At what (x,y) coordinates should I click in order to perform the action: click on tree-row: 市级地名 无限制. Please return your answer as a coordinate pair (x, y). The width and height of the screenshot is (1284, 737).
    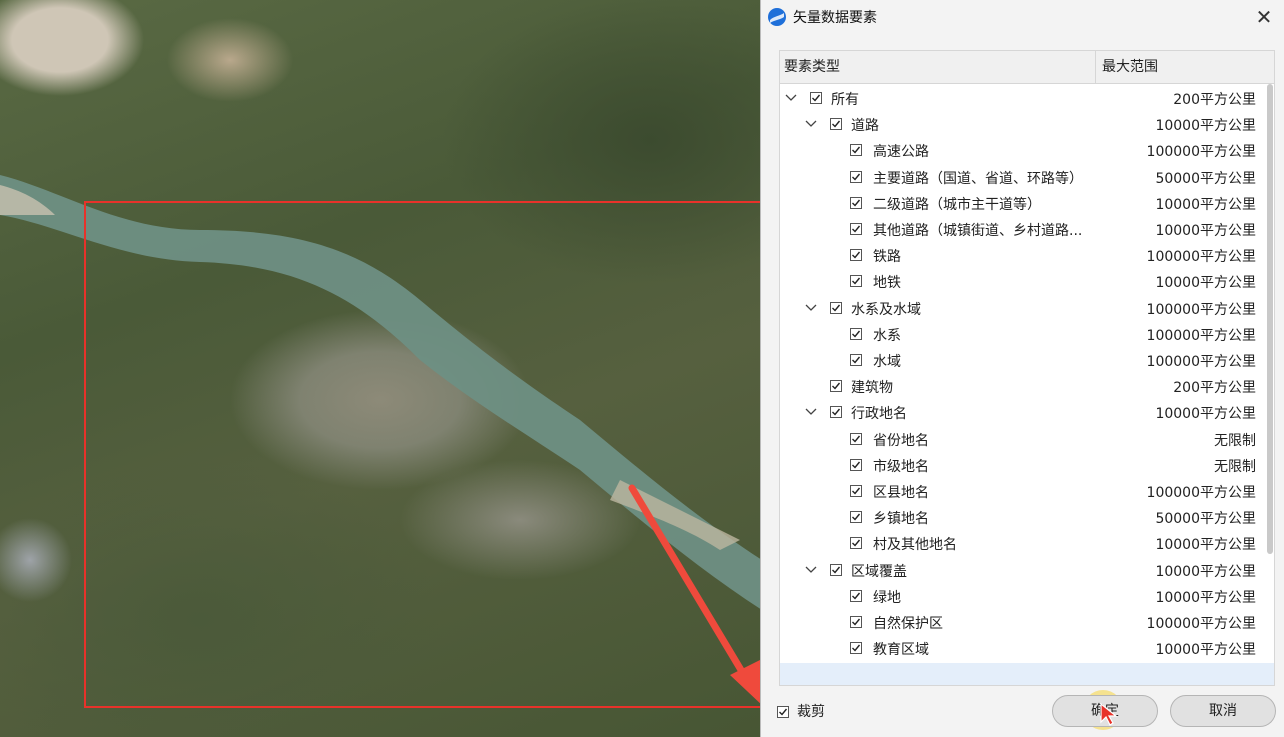
    Looking at the image, I should click on (1027, 465).